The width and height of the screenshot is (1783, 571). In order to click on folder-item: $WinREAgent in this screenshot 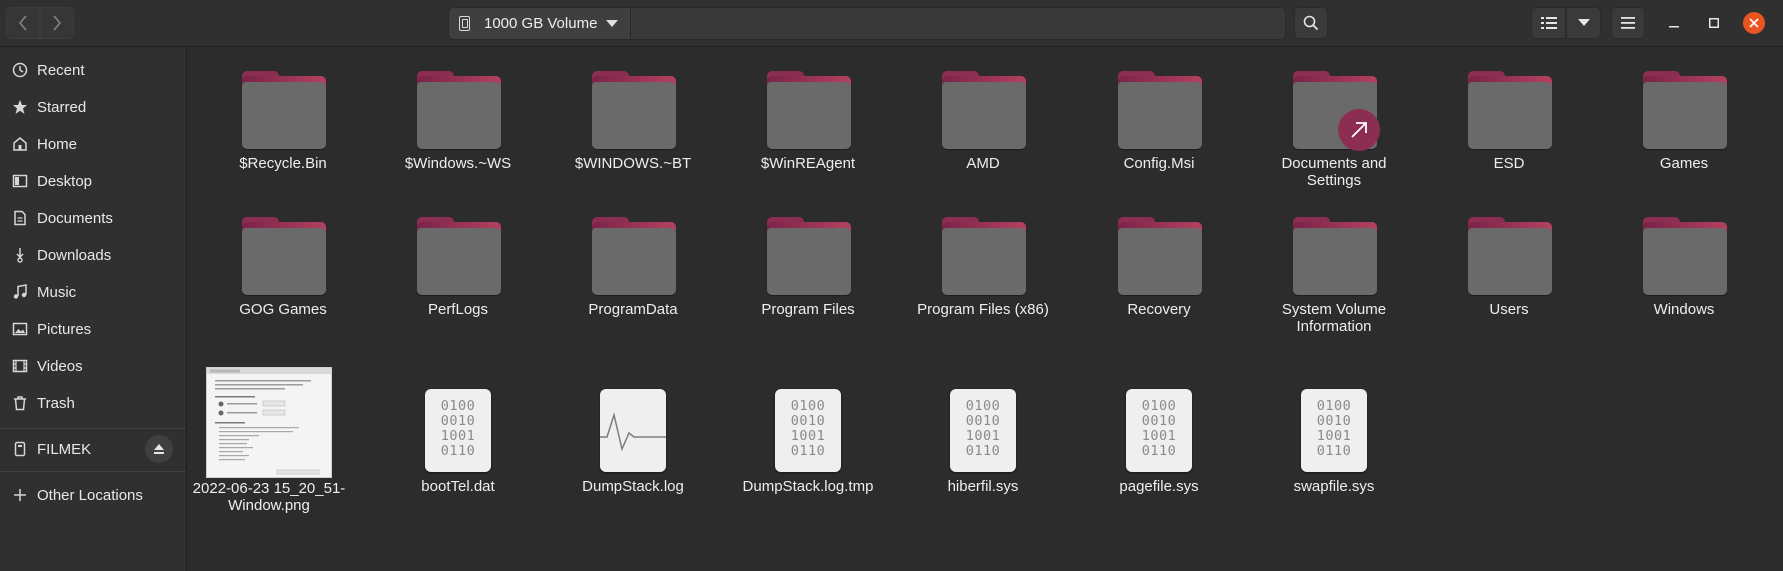, I will do `click(808, 130)`.